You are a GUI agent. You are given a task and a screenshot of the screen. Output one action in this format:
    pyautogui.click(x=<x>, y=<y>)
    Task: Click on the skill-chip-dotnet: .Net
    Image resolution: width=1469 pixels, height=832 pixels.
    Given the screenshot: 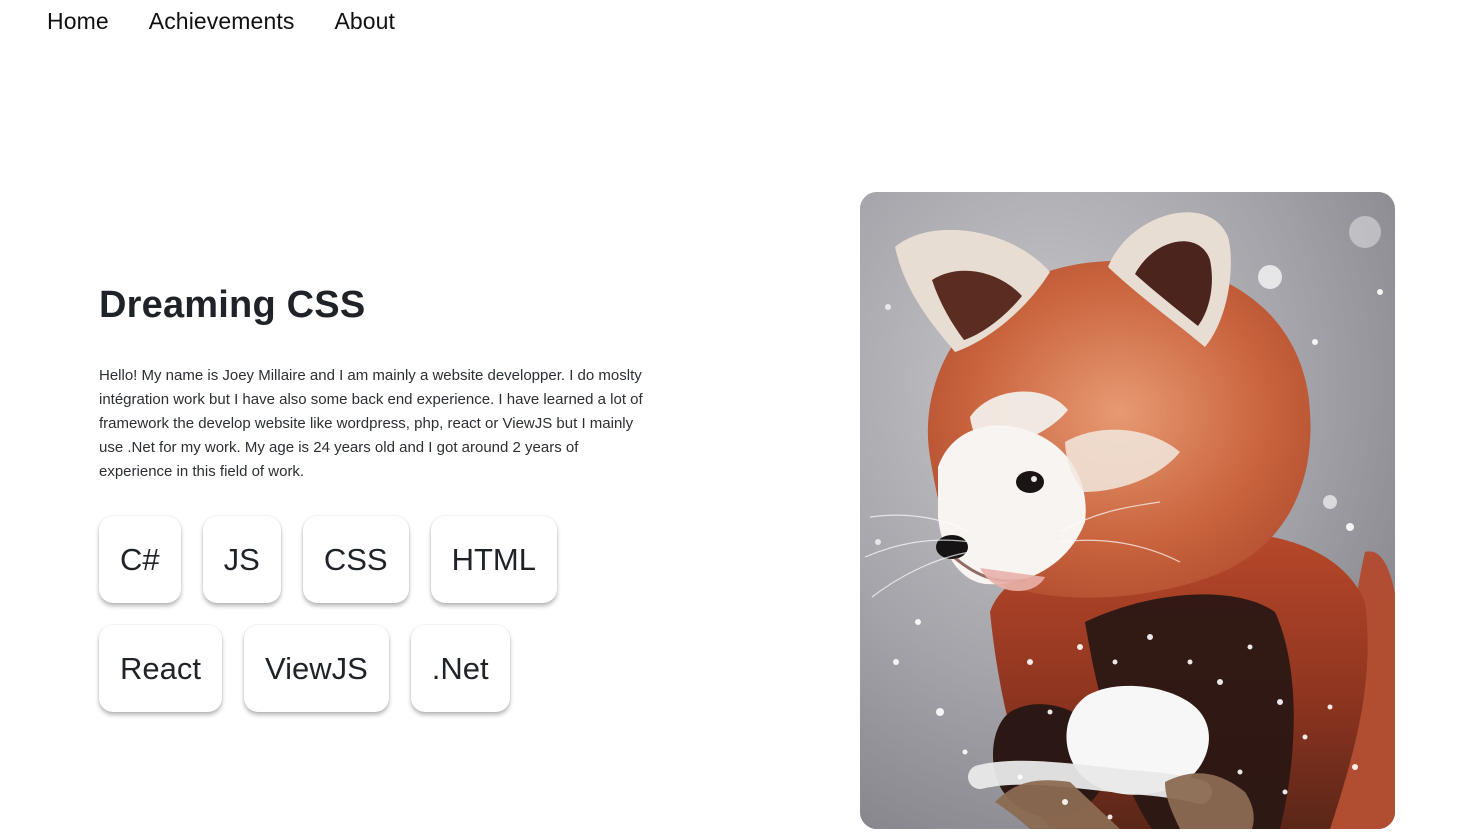 What is the action you would take?
    pyautogui.click(x=460, y=668)
    